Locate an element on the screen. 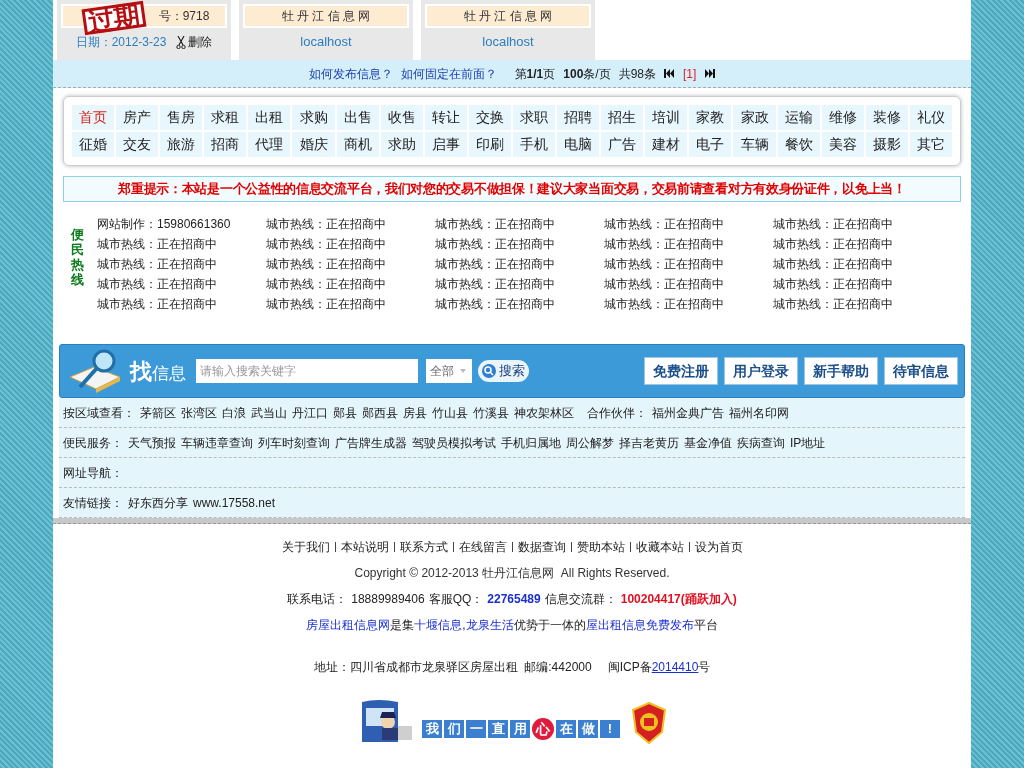 This screenshot has height=768, width=1024. action-button: 免费注册 is located at coordinates (681, 371).